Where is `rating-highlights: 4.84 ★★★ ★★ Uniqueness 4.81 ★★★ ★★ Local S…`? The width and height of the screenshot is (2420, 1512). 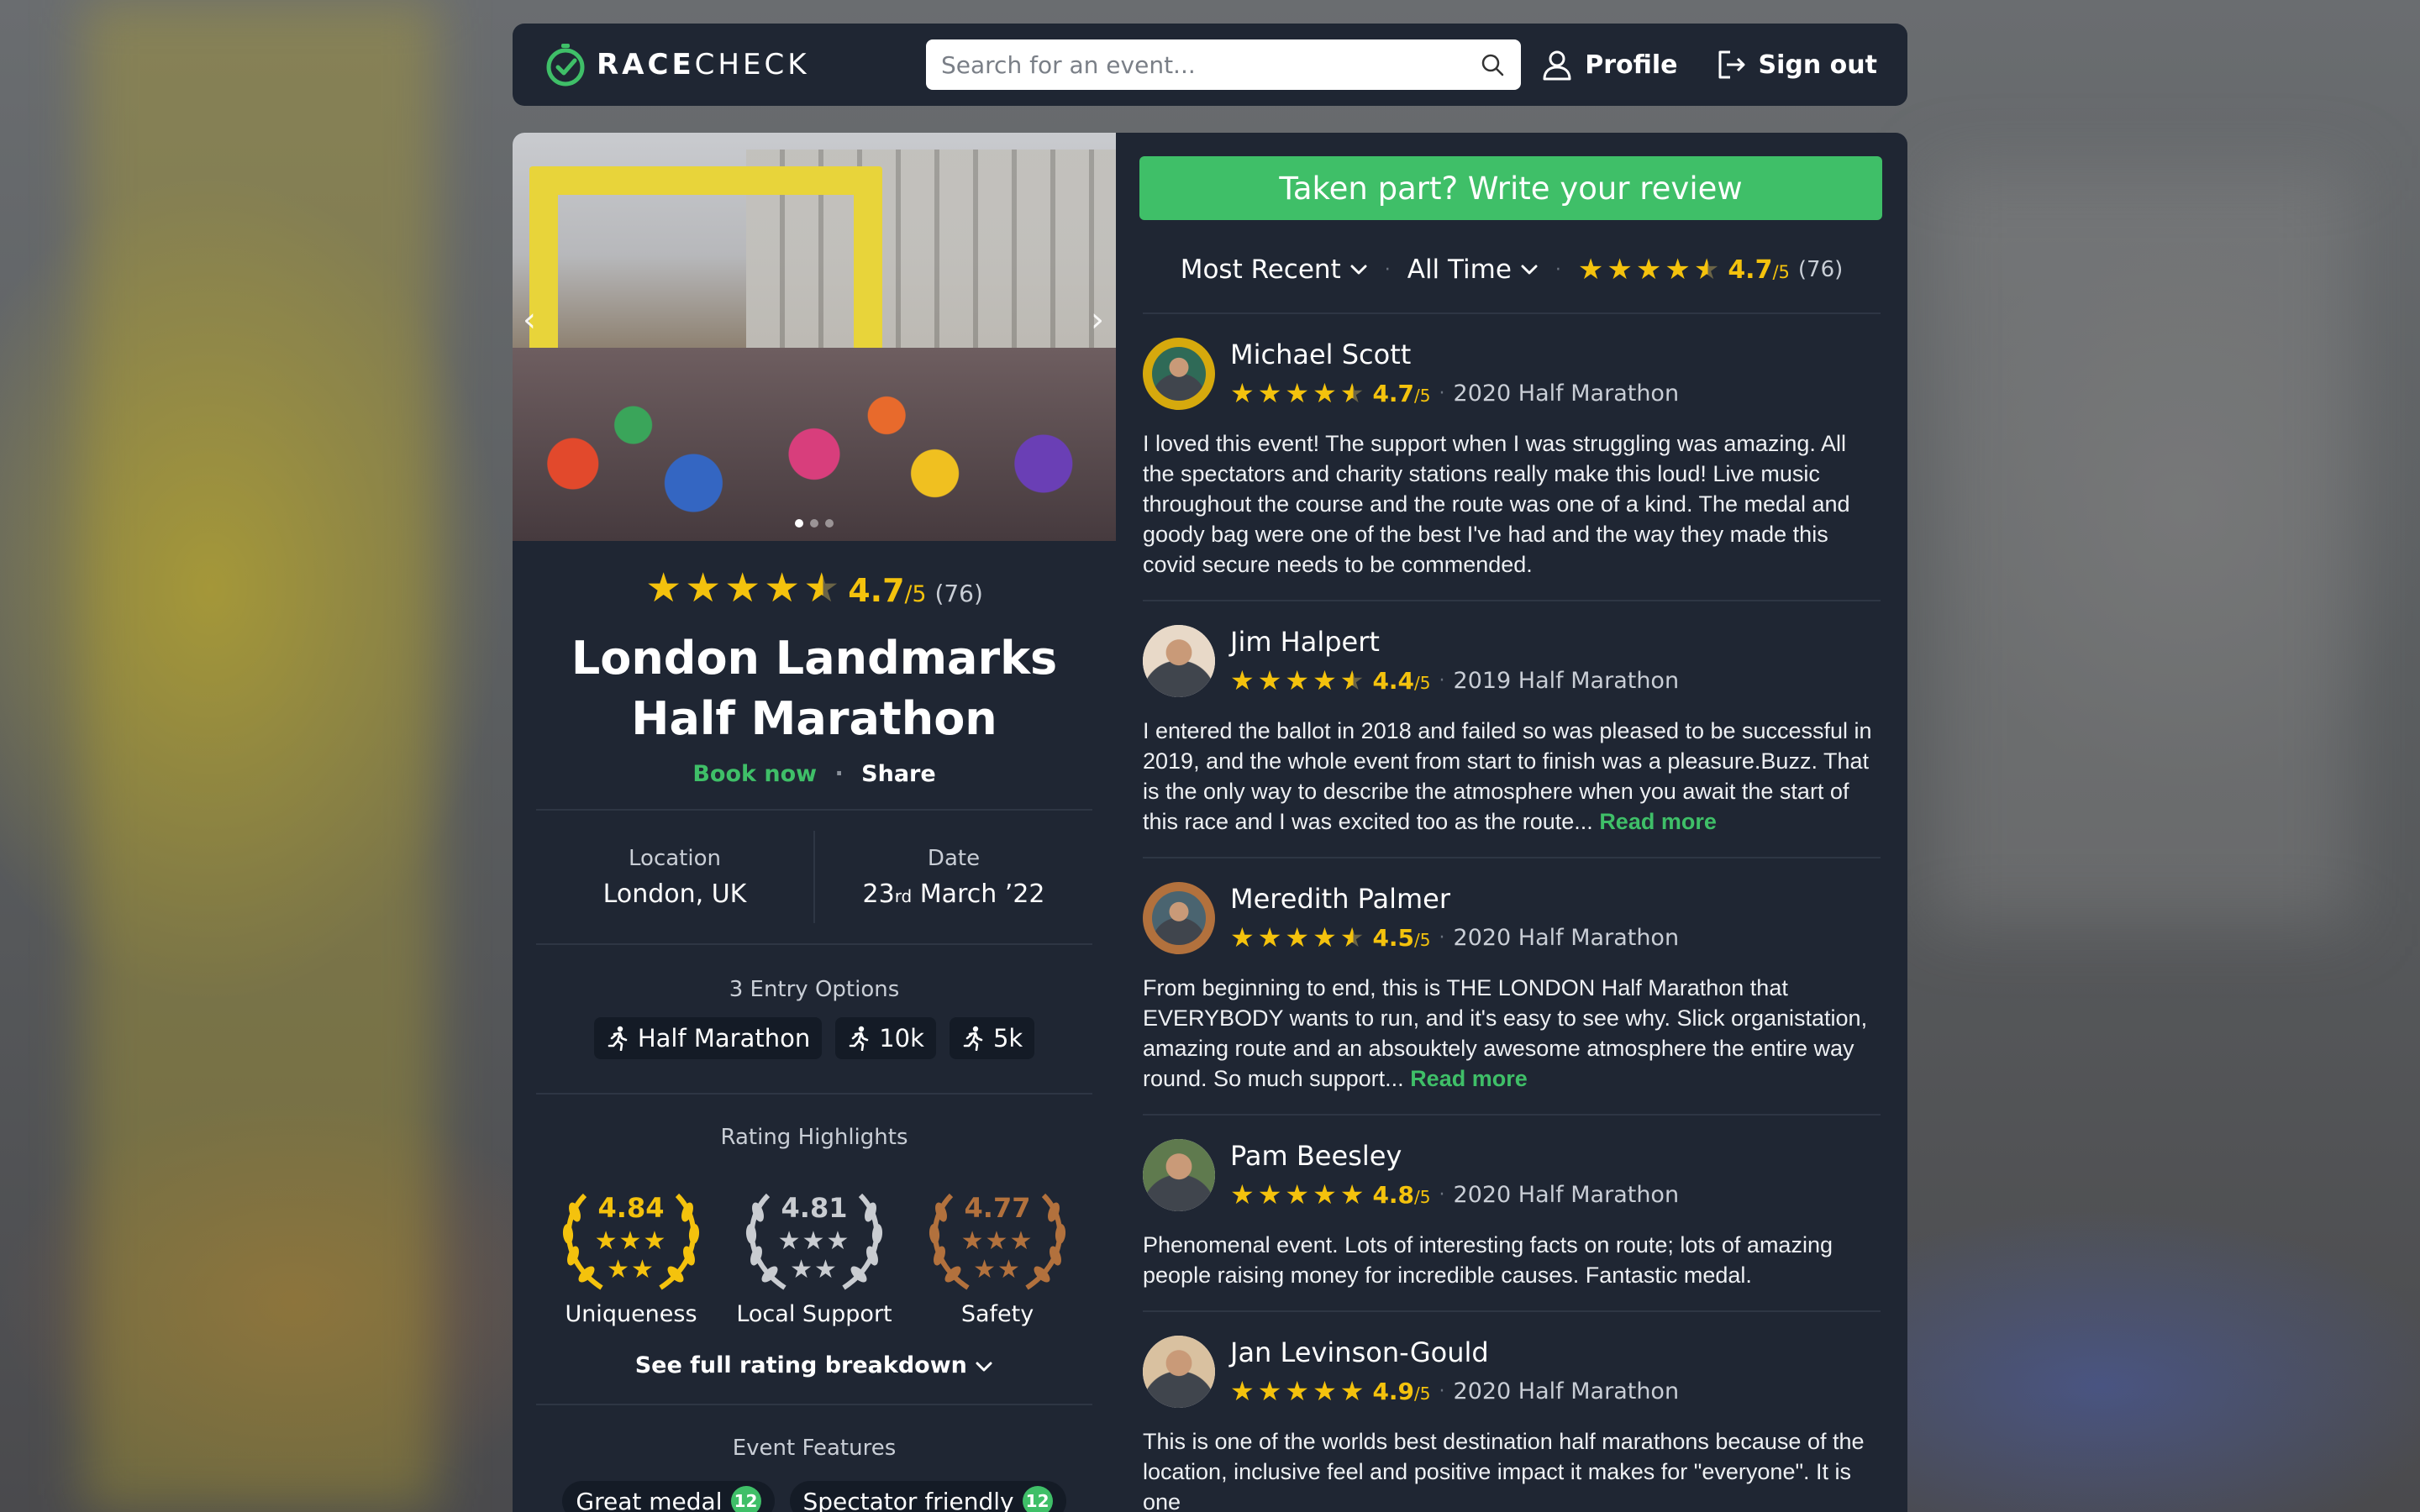
rating-highlights: 4.84 ★★★ ★★ Uniqueness 4.81 ★★★ ★★ Local S… is located at coordinates (814, 1253).